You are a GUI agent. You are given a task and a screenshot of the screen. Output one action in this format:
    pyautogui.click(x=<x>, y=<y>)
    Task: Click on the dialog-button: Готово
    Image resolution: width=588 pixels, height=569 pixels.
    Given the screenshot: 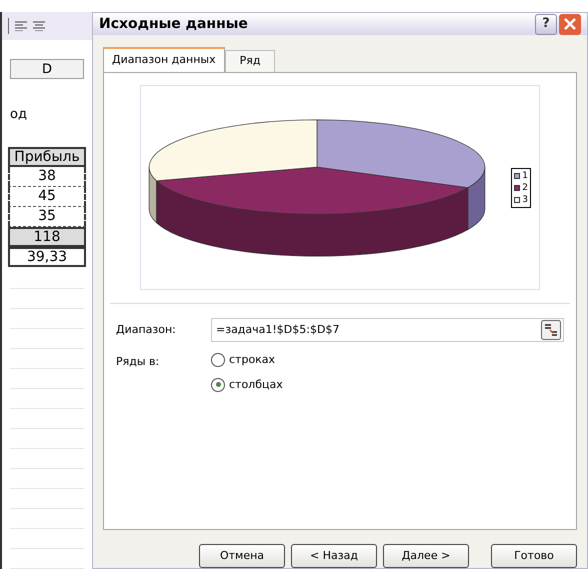 What is the action you would take?
    pyautogui.click(x=534, y=556)
    